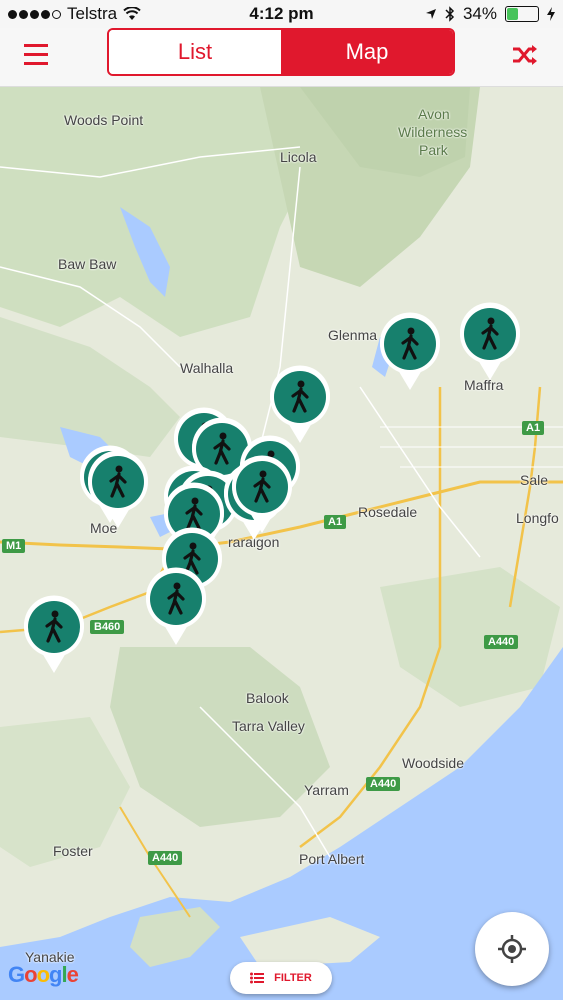 This screenshot has width=563, height=1000. Describe the element at coordinates (367, 52) in the screenshot. I see `tab-map: Map` at that location.